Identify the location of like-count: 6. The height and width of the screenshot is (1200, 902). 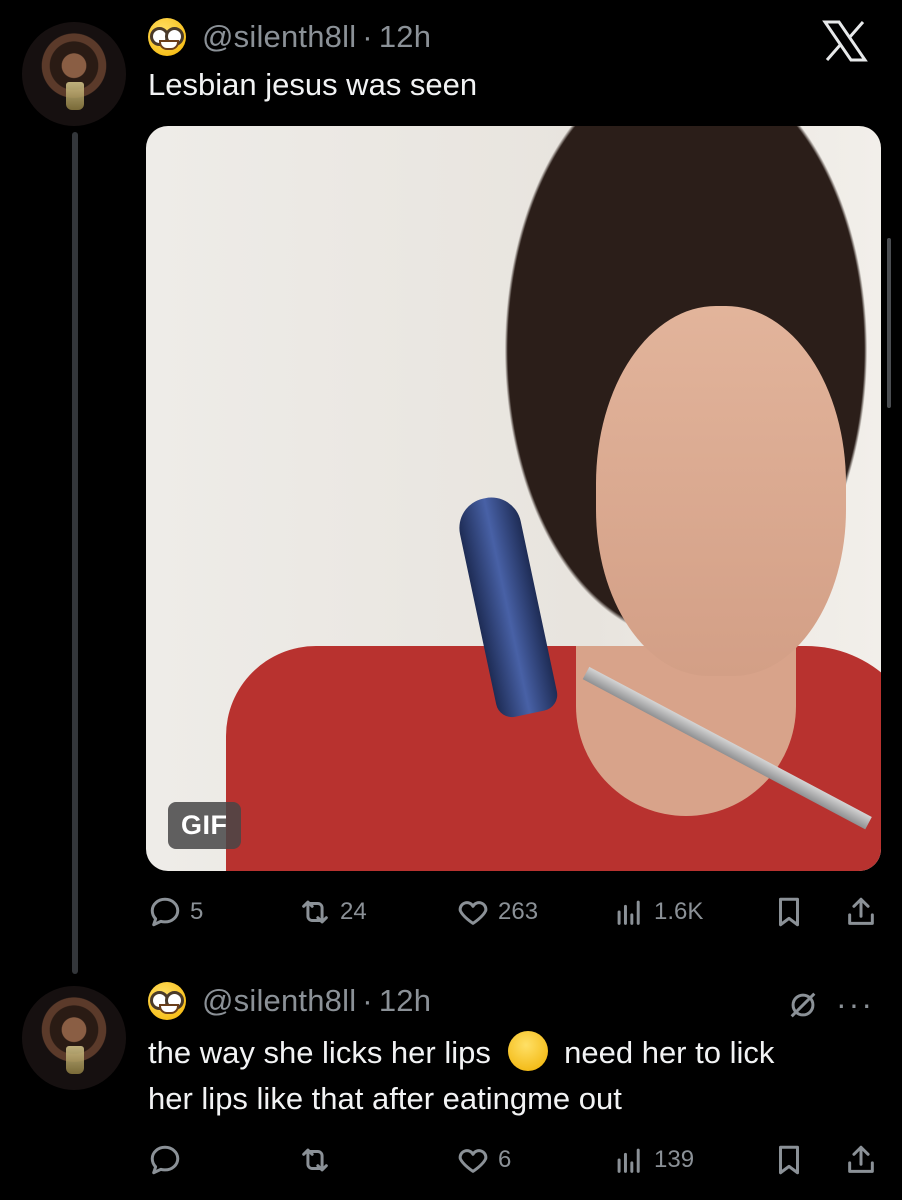
(505, 1159).